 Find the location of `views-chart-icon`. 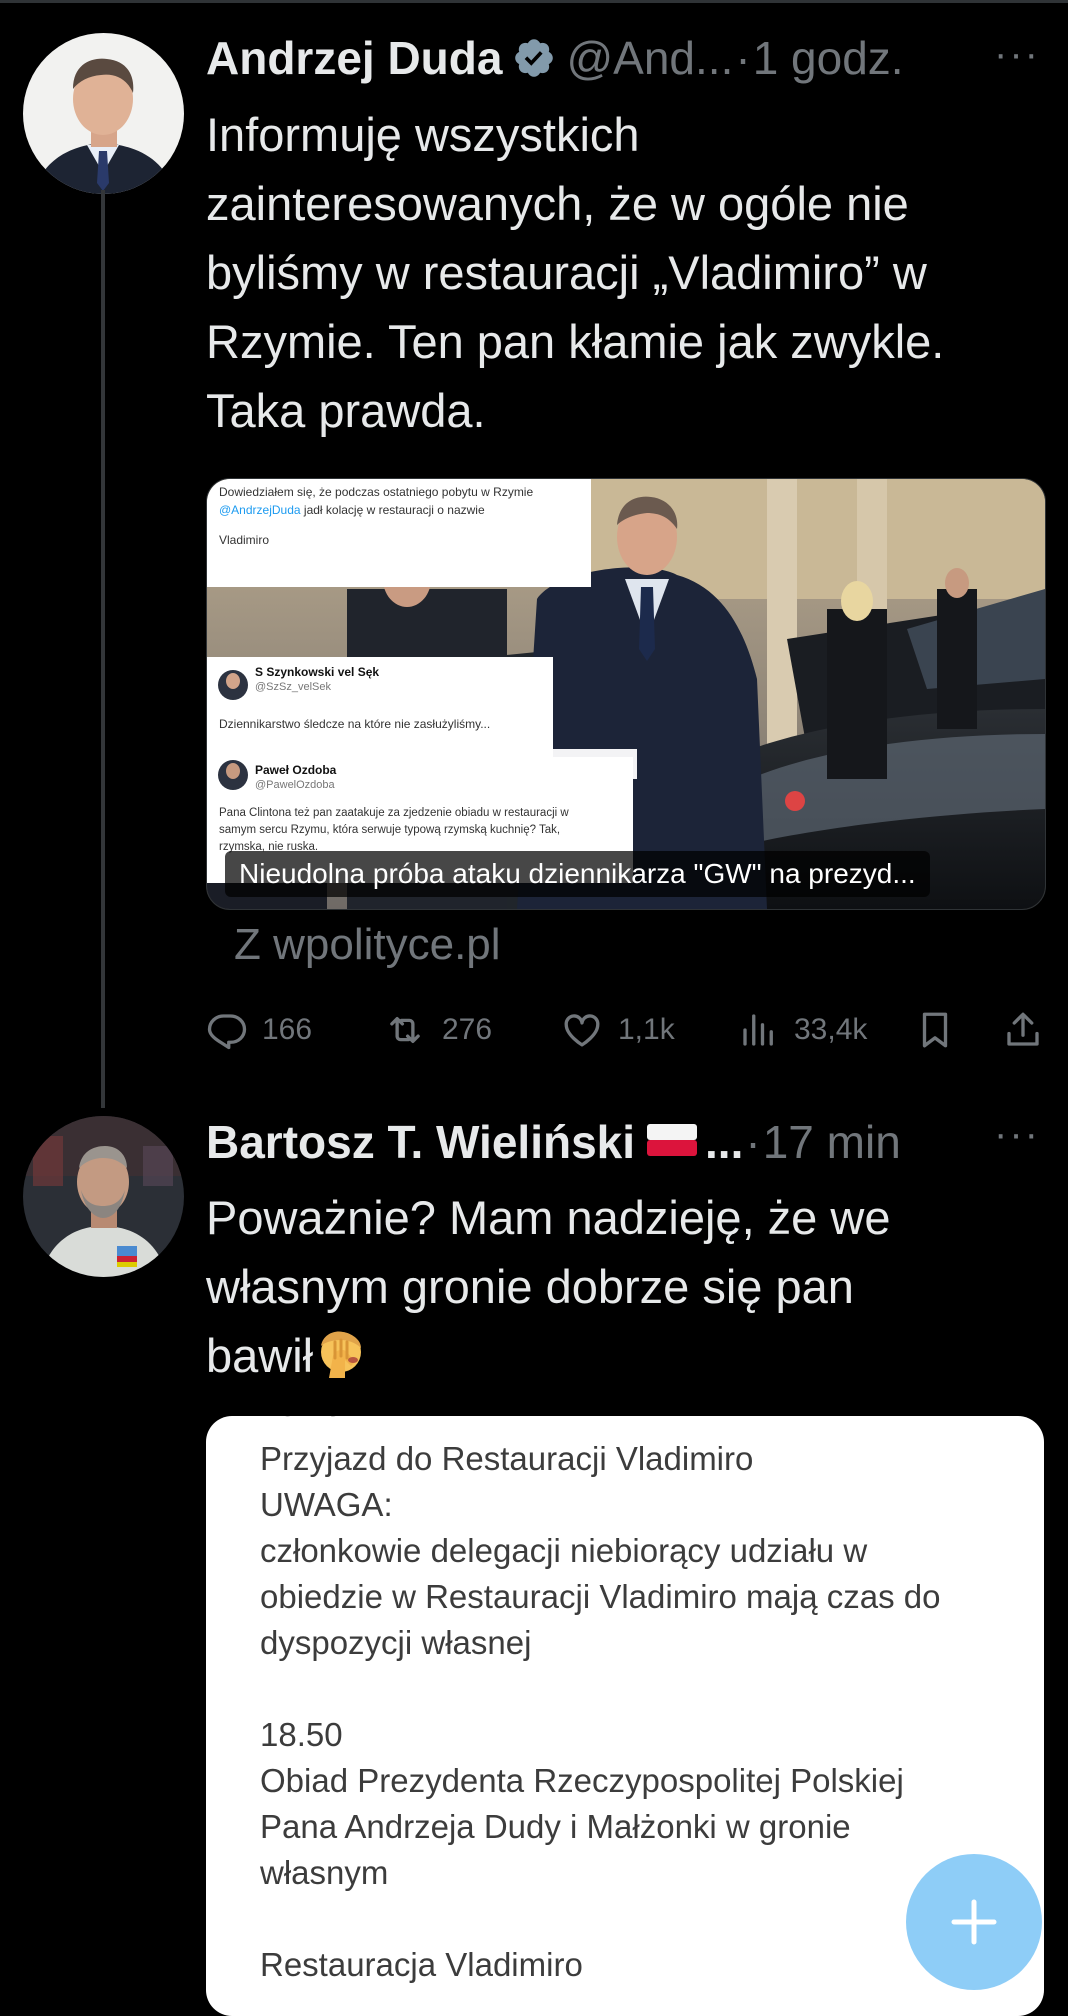

views-chart-icon is located at coordinates (758, 1030).